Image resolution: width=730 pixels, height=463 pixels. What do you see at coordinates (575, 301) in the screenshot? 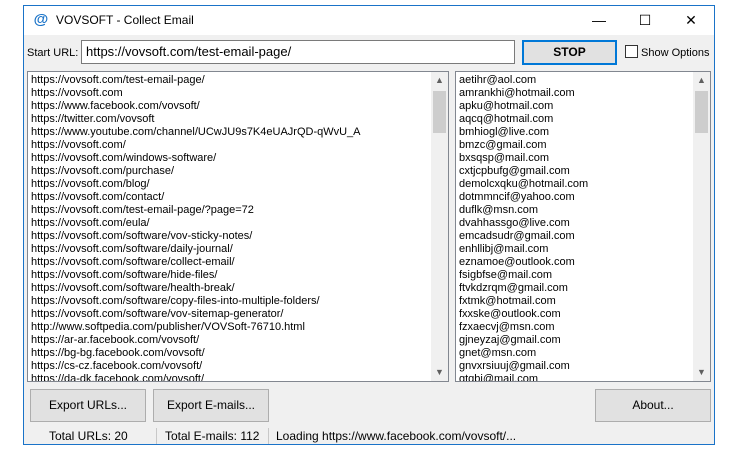
I see `email-list-item: fxtmk@hotmail.com` at bounding box center [575, 301].